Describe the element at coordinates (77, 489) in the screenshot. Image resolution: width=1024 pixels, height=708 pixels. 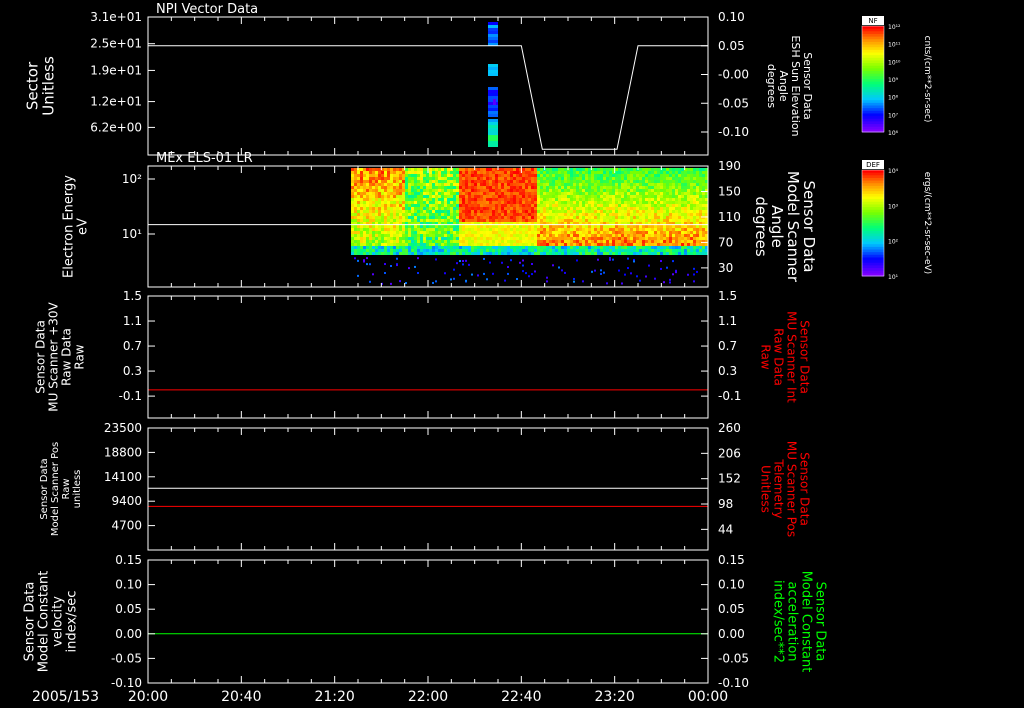
I see `panel4-ylabel-line: unitless` at that location.